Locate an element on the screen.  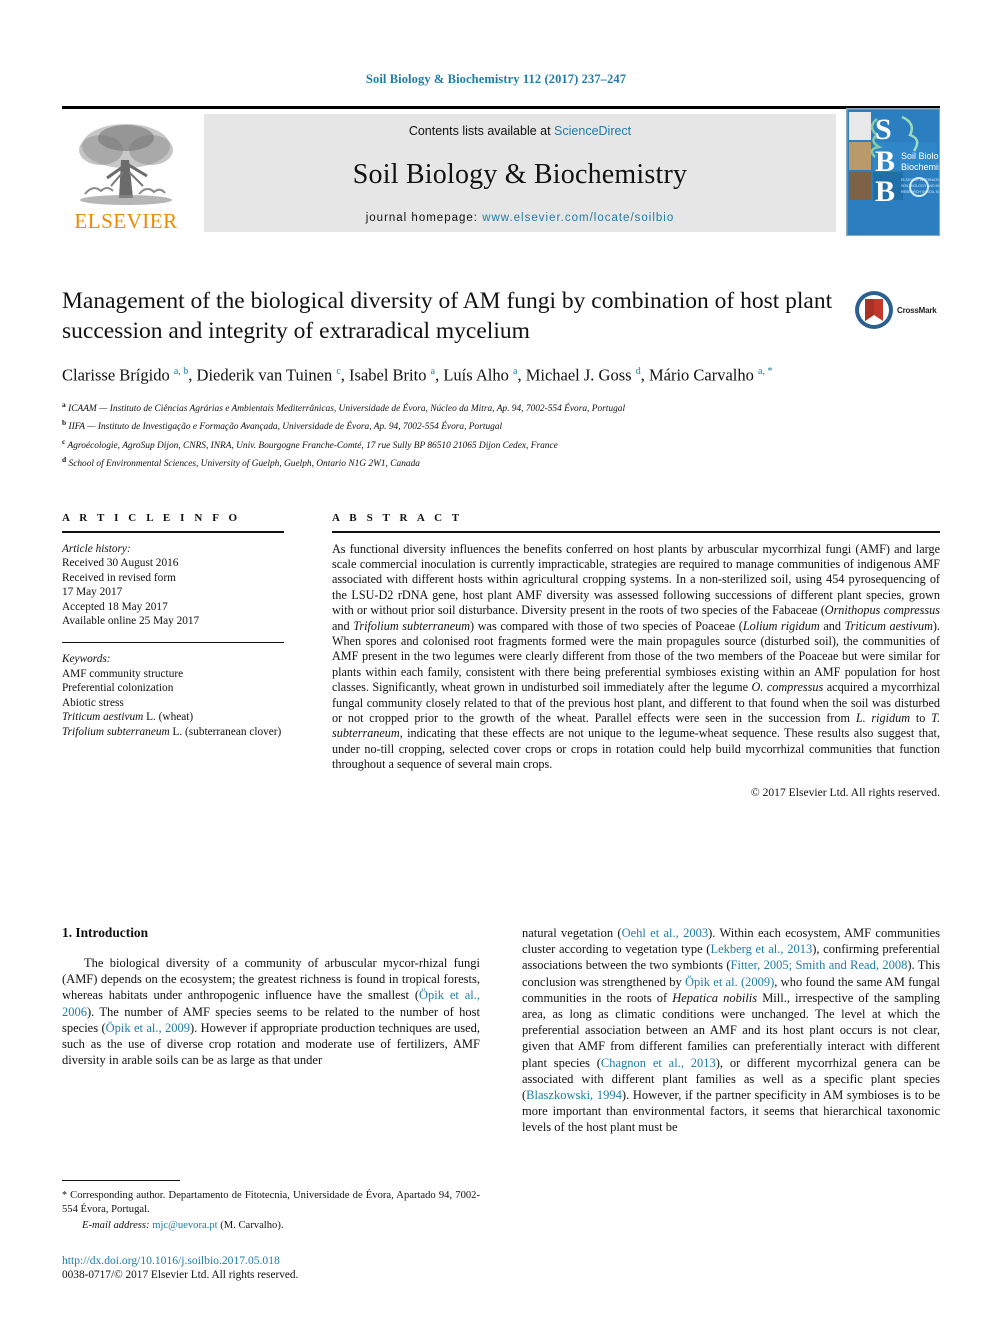
svg-text: RESEARCH IN SOIL SCIENCE is located at coordinates (920, 192).